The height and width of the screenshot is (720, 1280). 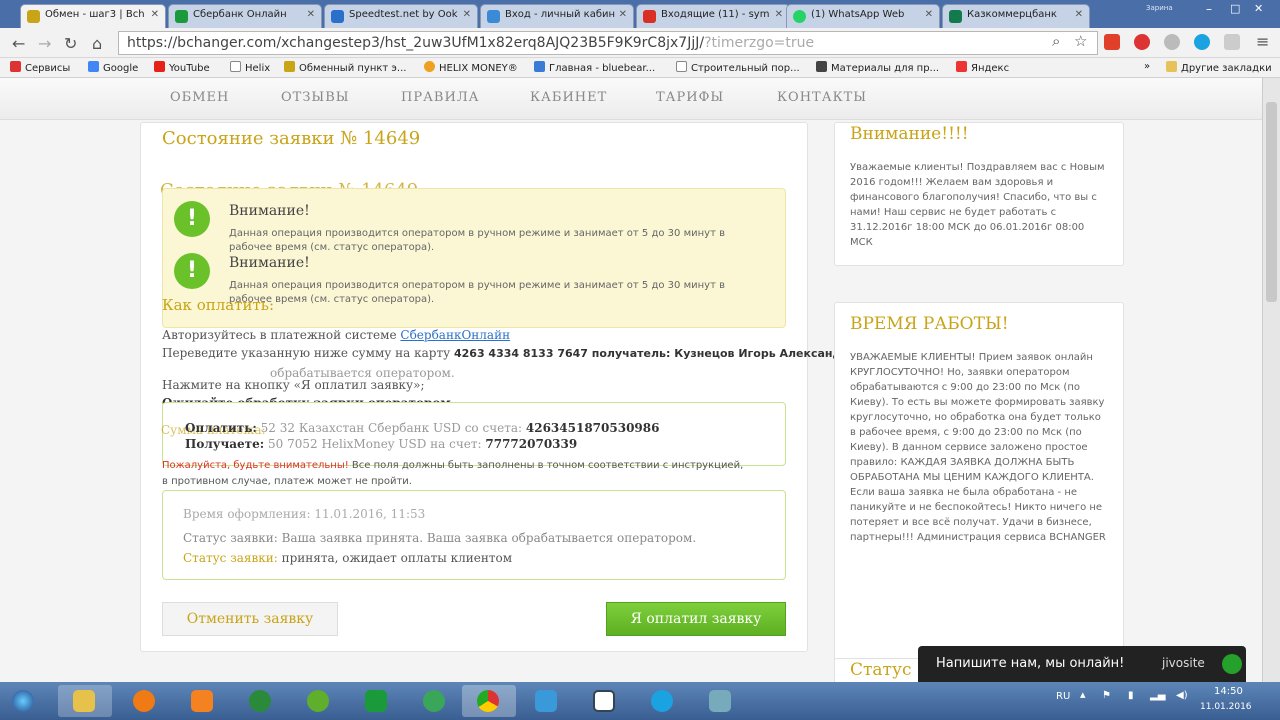 I want to click on clock-date: 11.01.2016, so click(x=1226, y=707).